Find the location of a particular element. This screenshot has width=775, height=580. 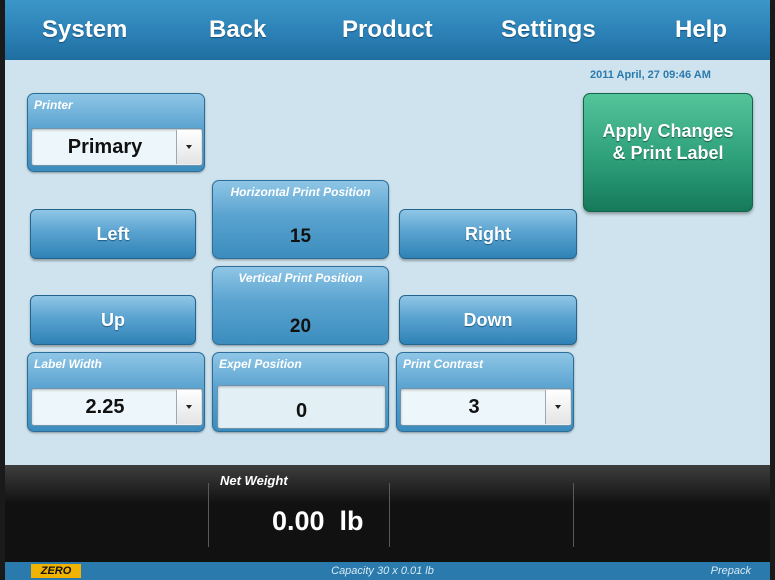

apply-print-button: Apply Changes & Print Label is located at coordinates (668, 152).